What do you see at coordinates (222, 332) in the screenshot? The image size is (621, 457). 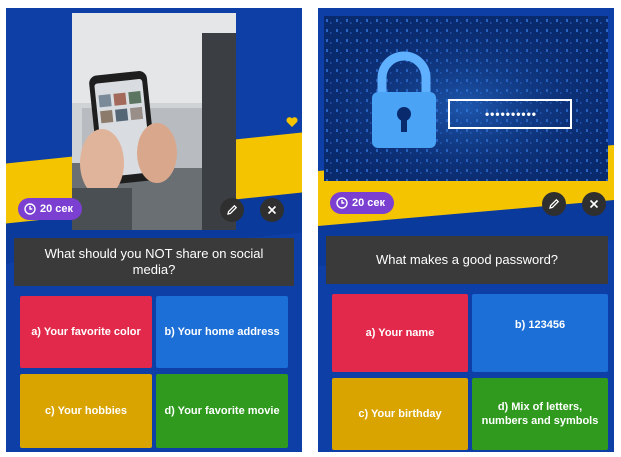 I see `answer-b-button: b) Your home address` at bounding box center [222, 332].